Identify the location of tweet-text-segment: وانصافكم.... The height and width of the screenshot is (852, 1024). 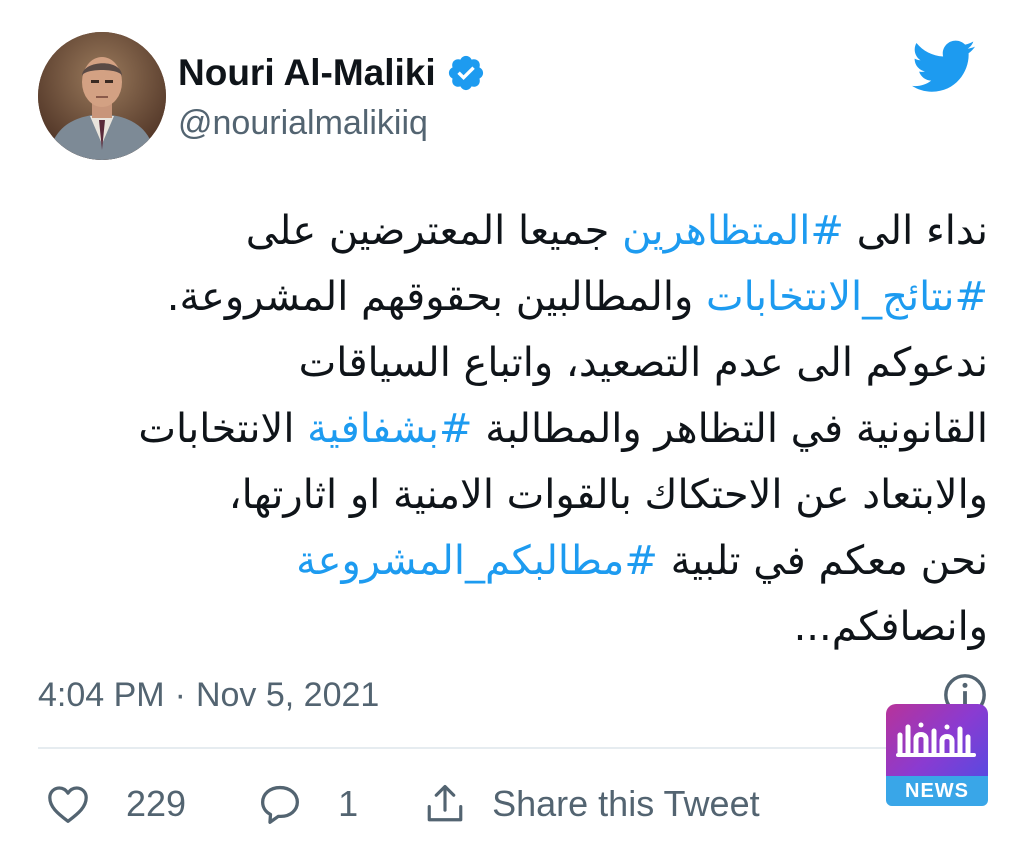
(890, 627).